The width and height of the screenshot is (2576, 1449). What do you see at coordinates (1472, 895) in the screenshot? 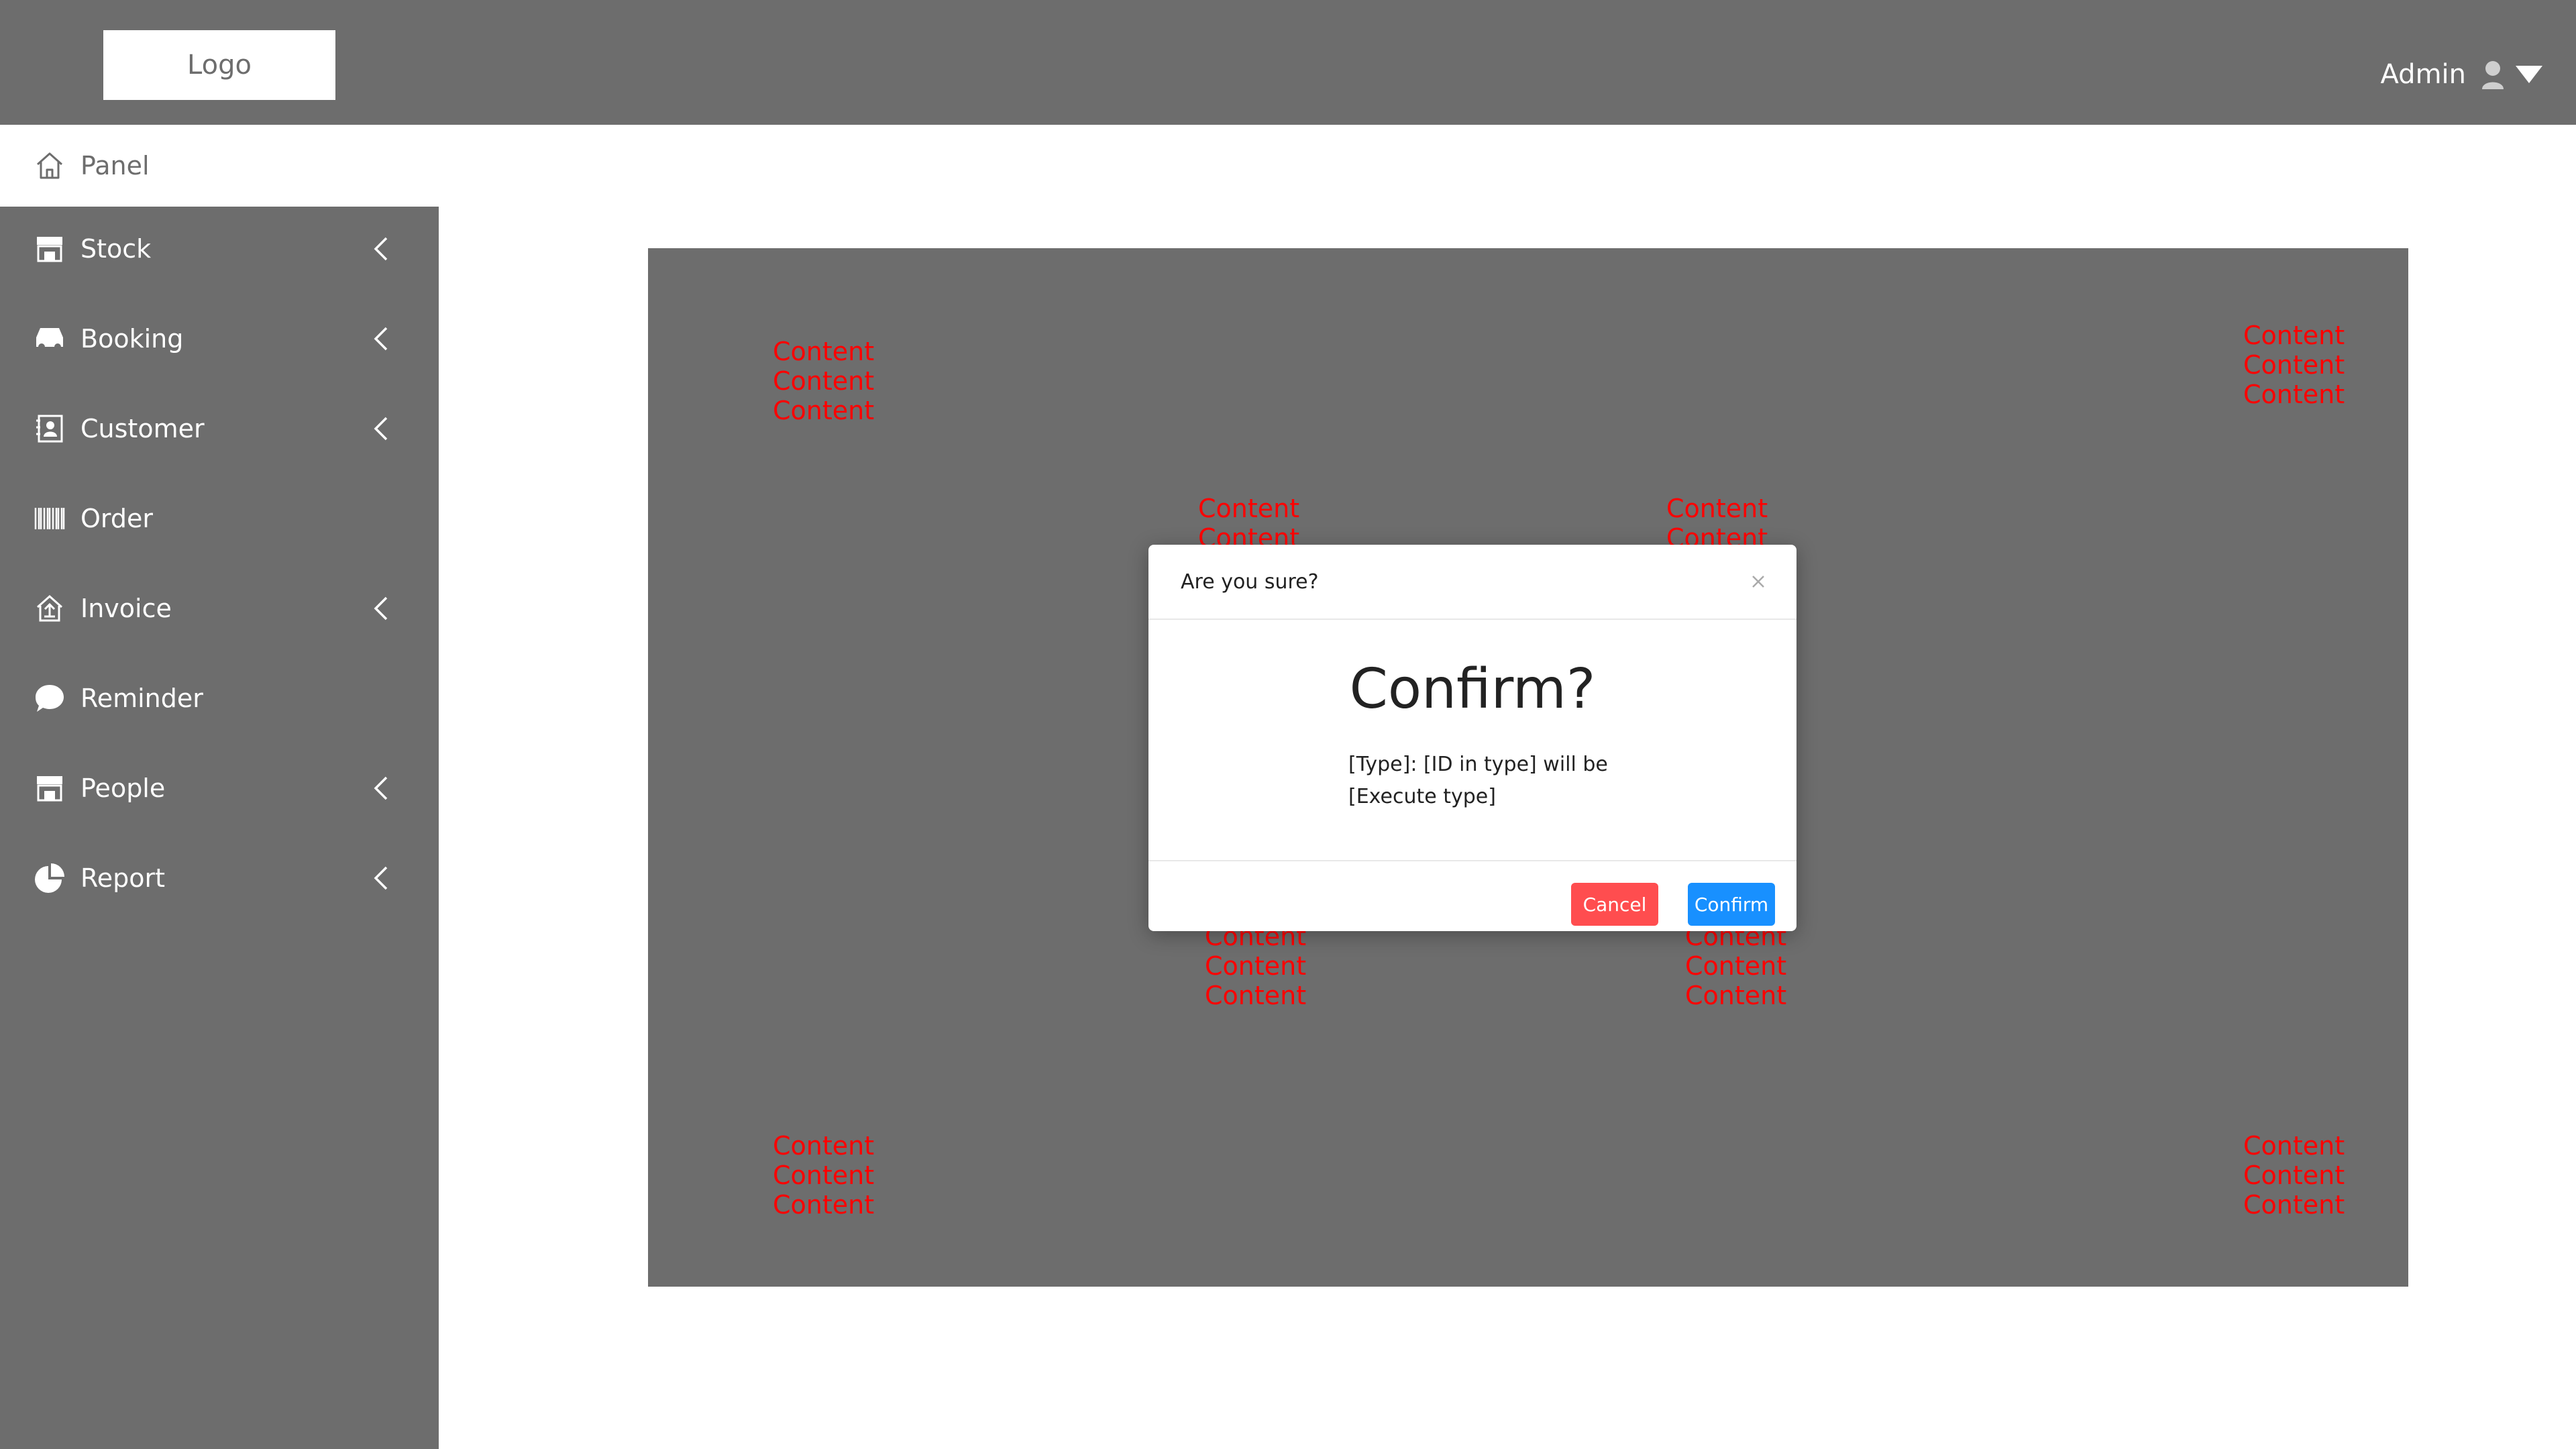
I see `dialog-footer: Cancel Confirm` at bounding box center [1472, 895].